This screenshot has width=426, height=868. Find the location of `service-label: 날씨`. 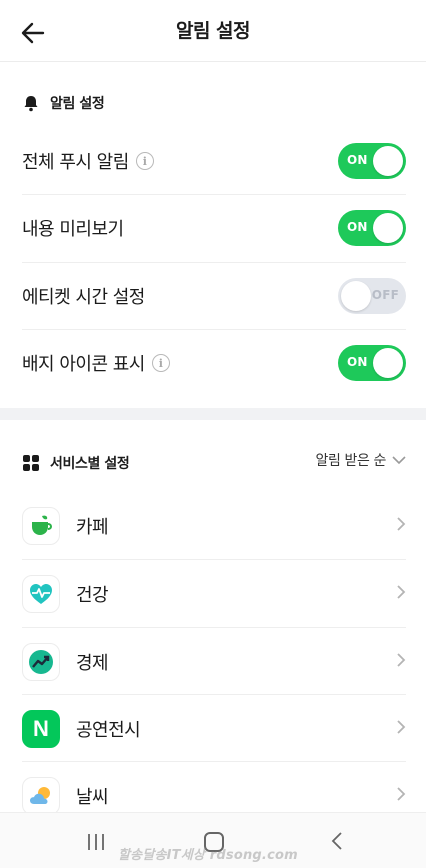

service-label: 날씨 is located at coordinates (92, 797).